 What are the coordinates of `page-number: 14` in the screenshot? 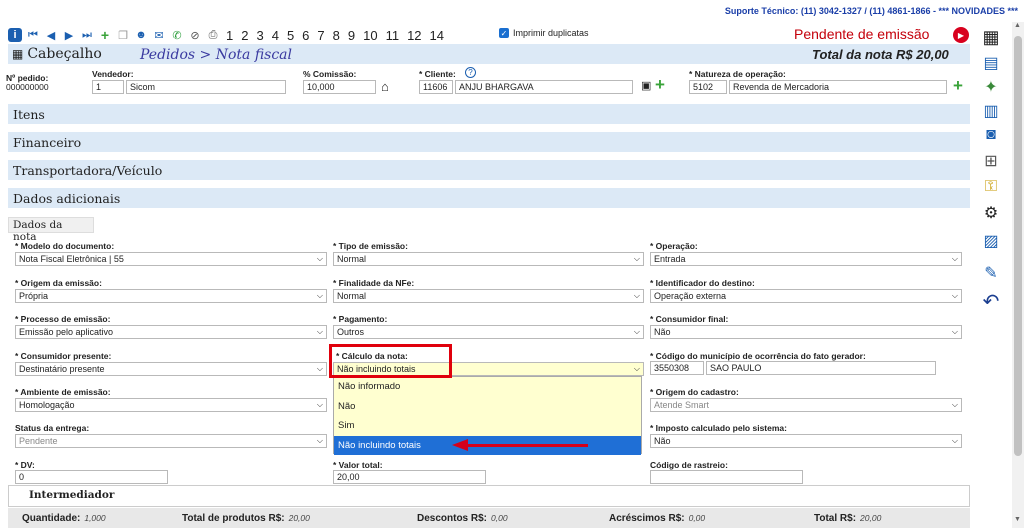 It's located at (437, 35).